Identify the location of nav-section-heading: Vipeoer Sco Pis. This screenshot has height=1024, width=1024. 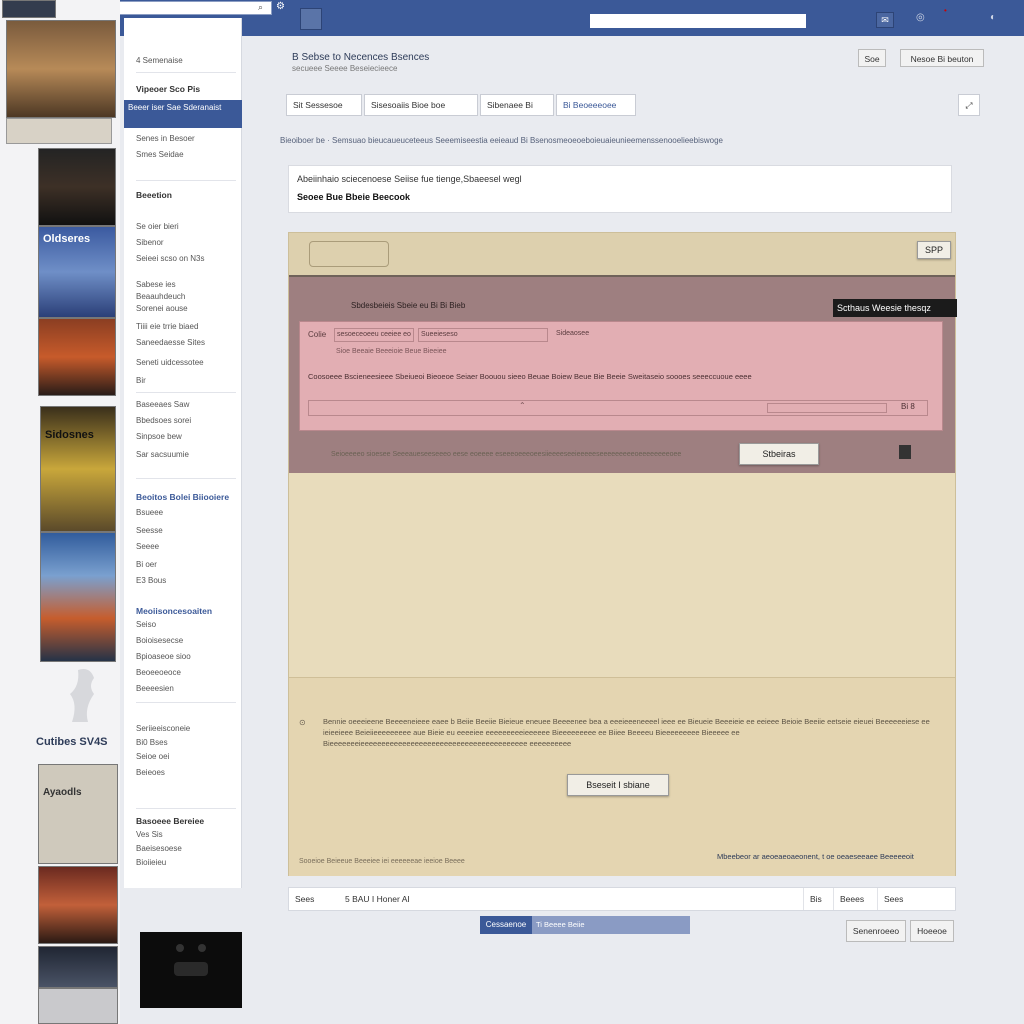
(168, 89).